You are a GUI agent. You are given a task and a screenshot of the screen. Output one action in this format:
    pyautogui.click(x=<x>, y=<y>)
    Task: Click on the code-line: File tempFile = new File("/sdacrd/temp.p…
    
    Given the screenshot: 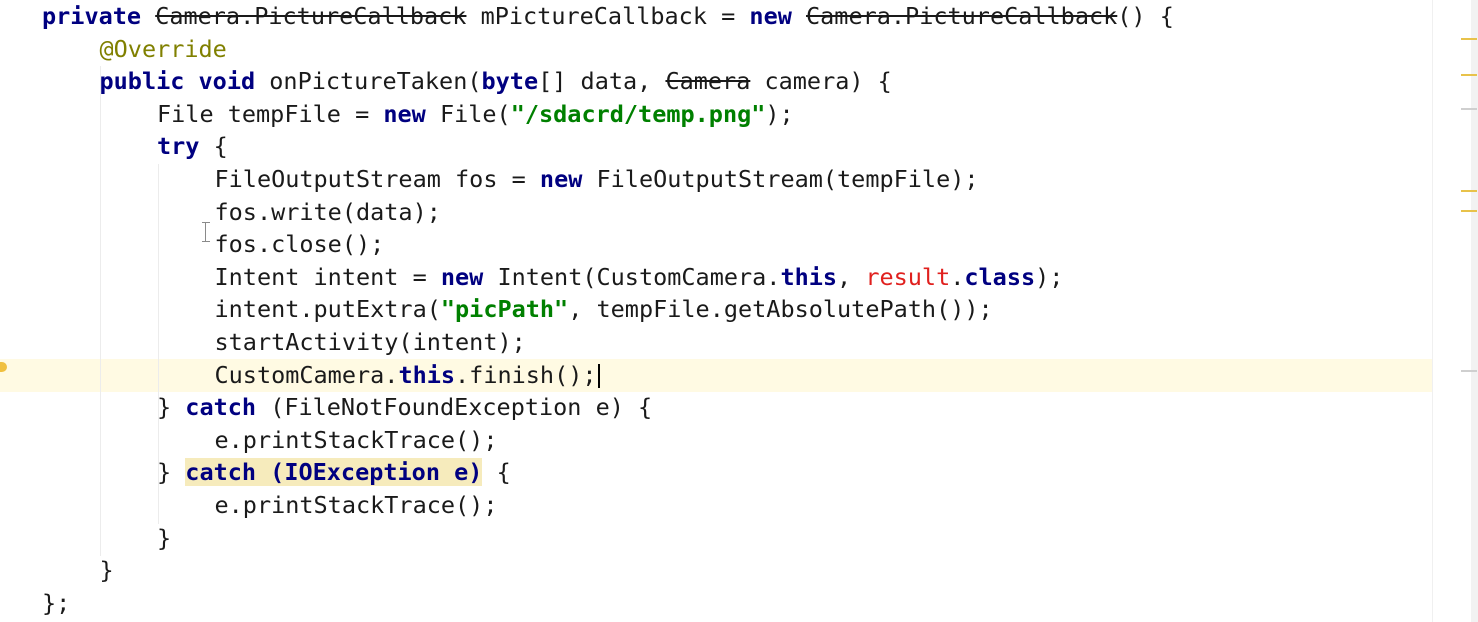 What is the action you would take?
    pyautogui.click(x=716, y=114)
    